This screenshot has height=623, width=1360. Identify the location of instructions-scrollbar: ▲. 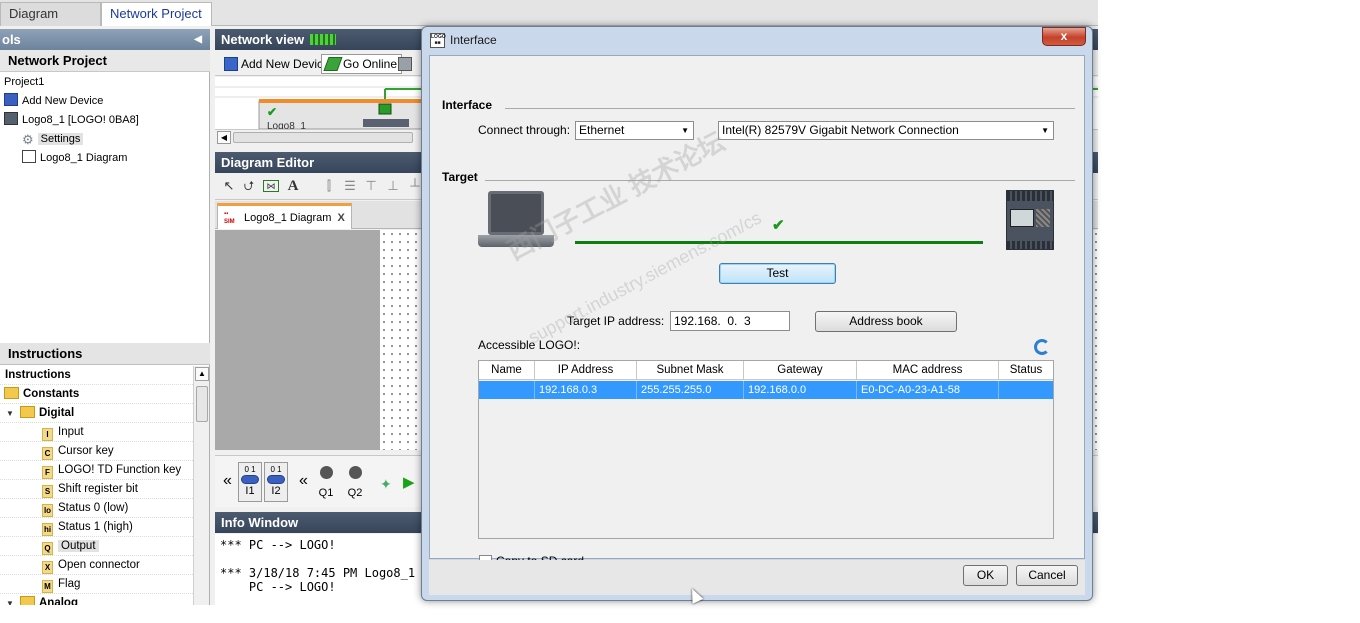
(201, 485).